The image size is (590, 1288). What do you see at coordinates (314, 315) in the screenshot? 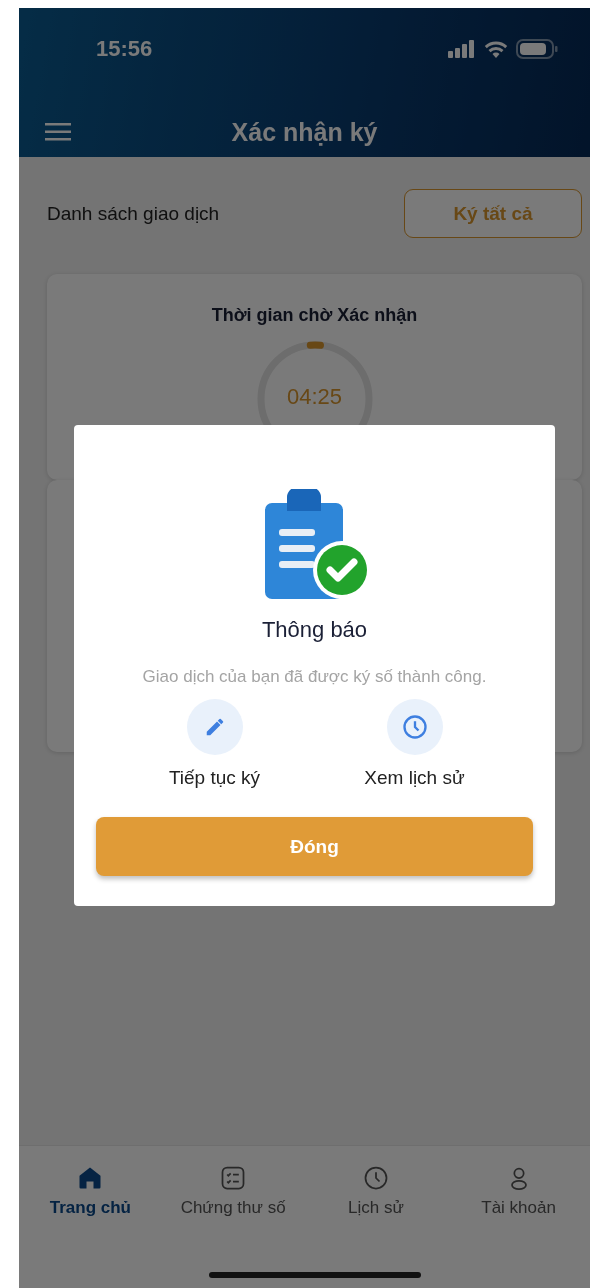
I see `card-title: Thời gian chờ Xác nhận` at bounding box center [314, 315].